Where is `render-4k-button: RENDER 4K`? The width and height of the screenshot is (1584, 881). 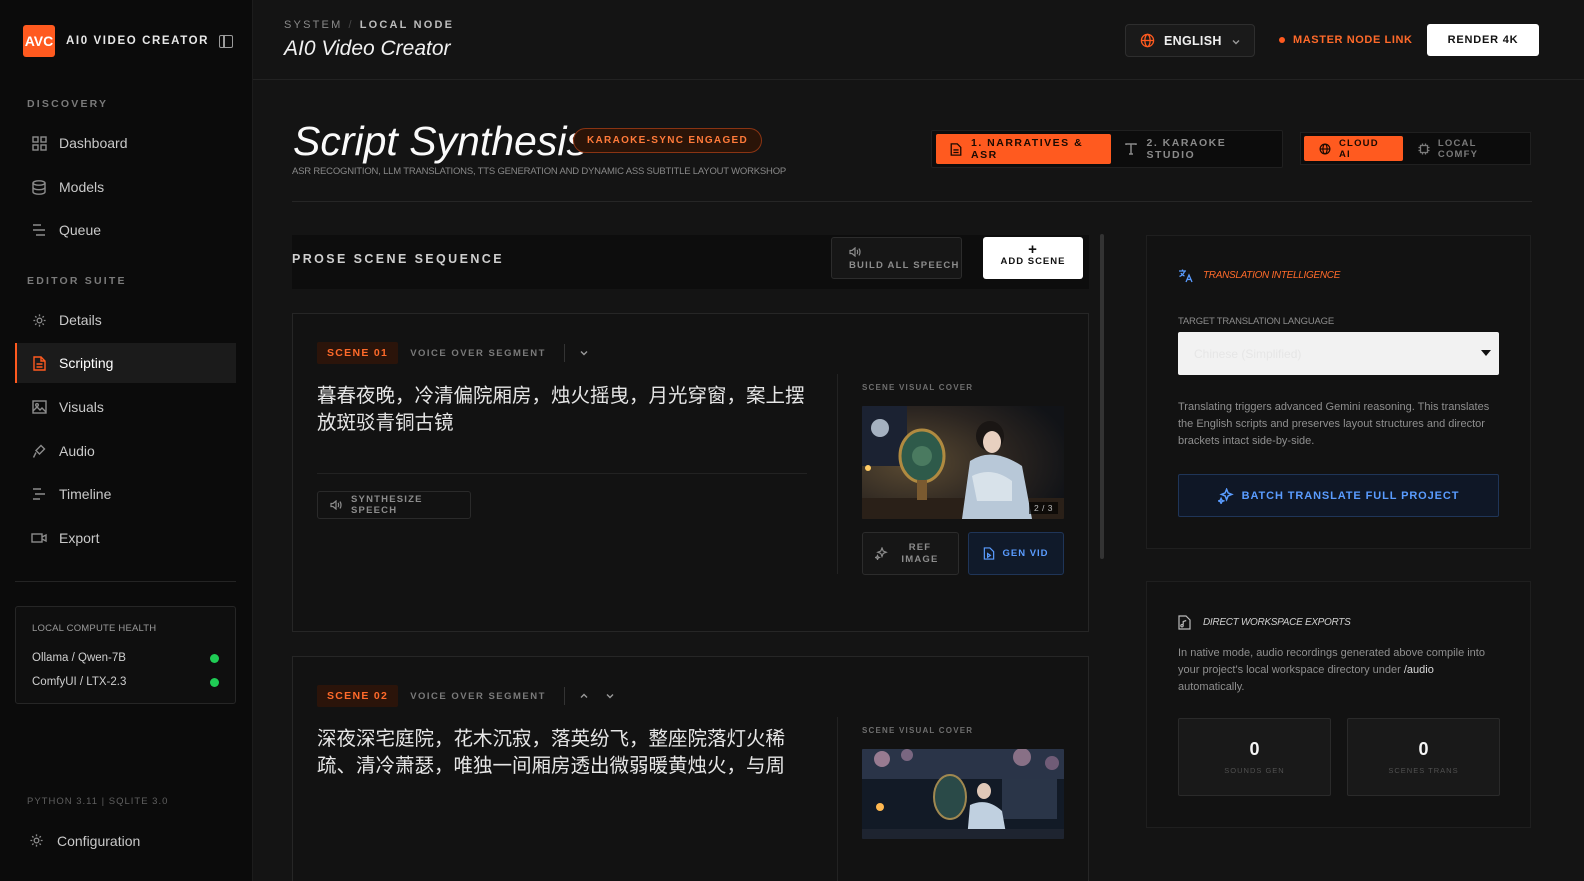
render-4k-button: RENDER 4K is located at coordinates (1483, 40).